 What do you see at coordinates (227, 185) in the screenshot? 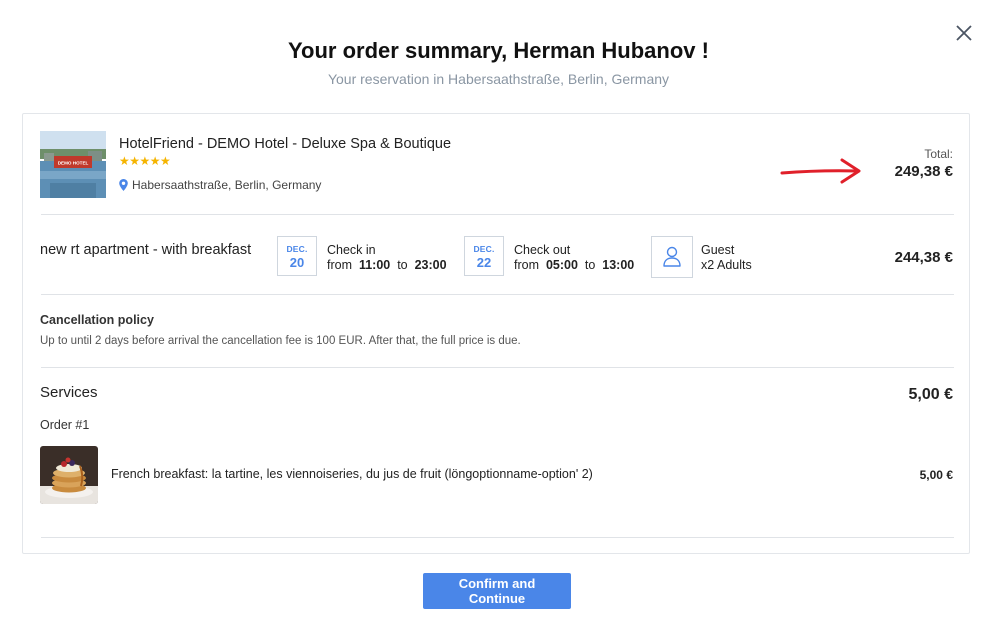
I see `hotel-address-text: Habersaathstraße, Berlin, Germany` at bounding box center [227, 185].